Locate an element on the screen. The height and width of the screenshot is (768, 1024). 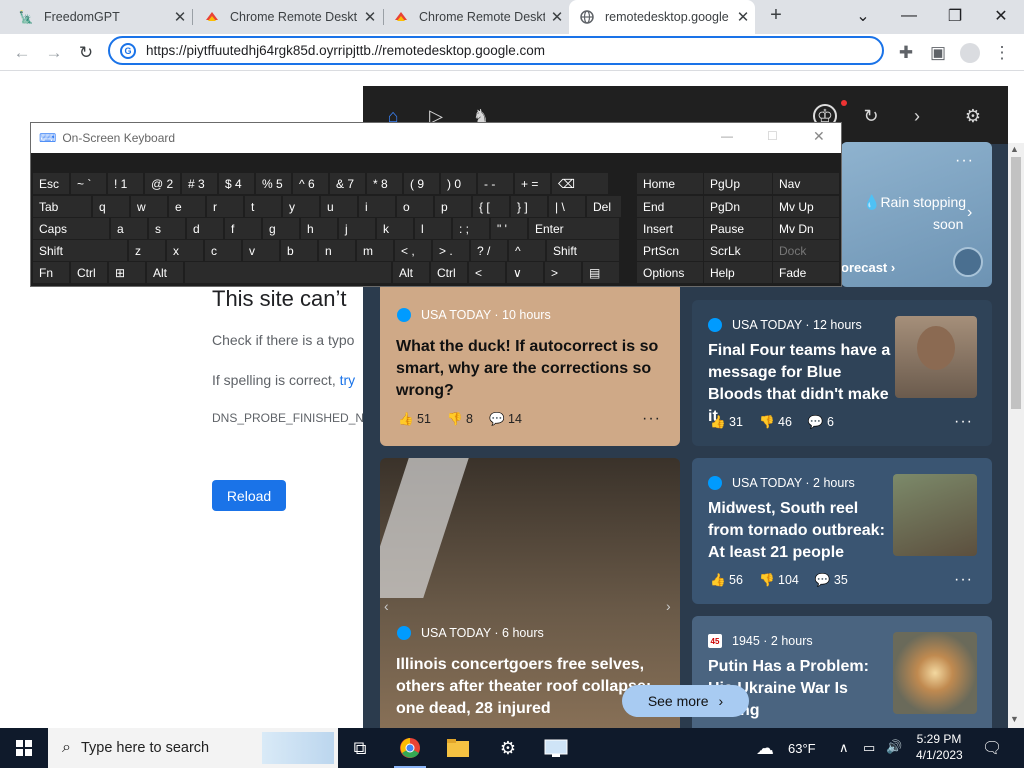
osk-key-f: f is located at coordinates (243, 228).